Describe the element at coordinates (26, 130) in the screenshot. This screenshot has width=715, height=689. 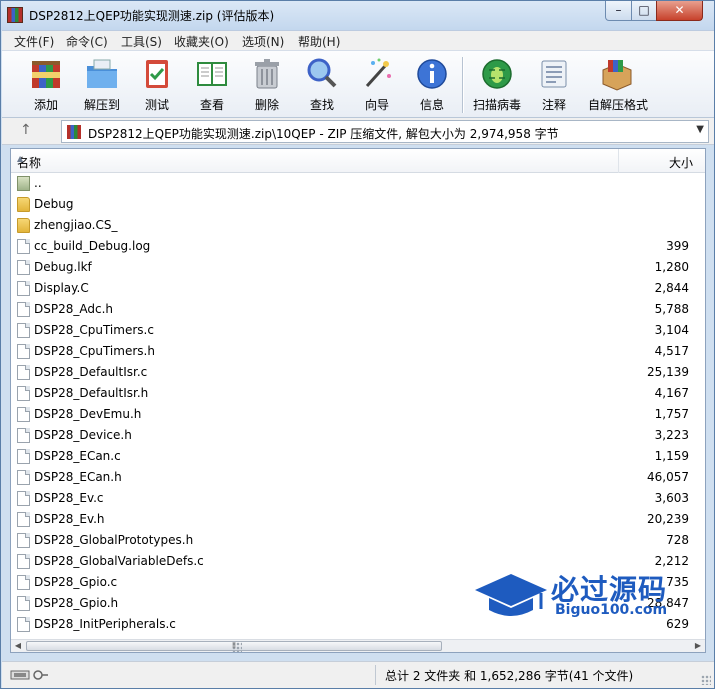
I see `up-folder-icon: ↑` at that location.